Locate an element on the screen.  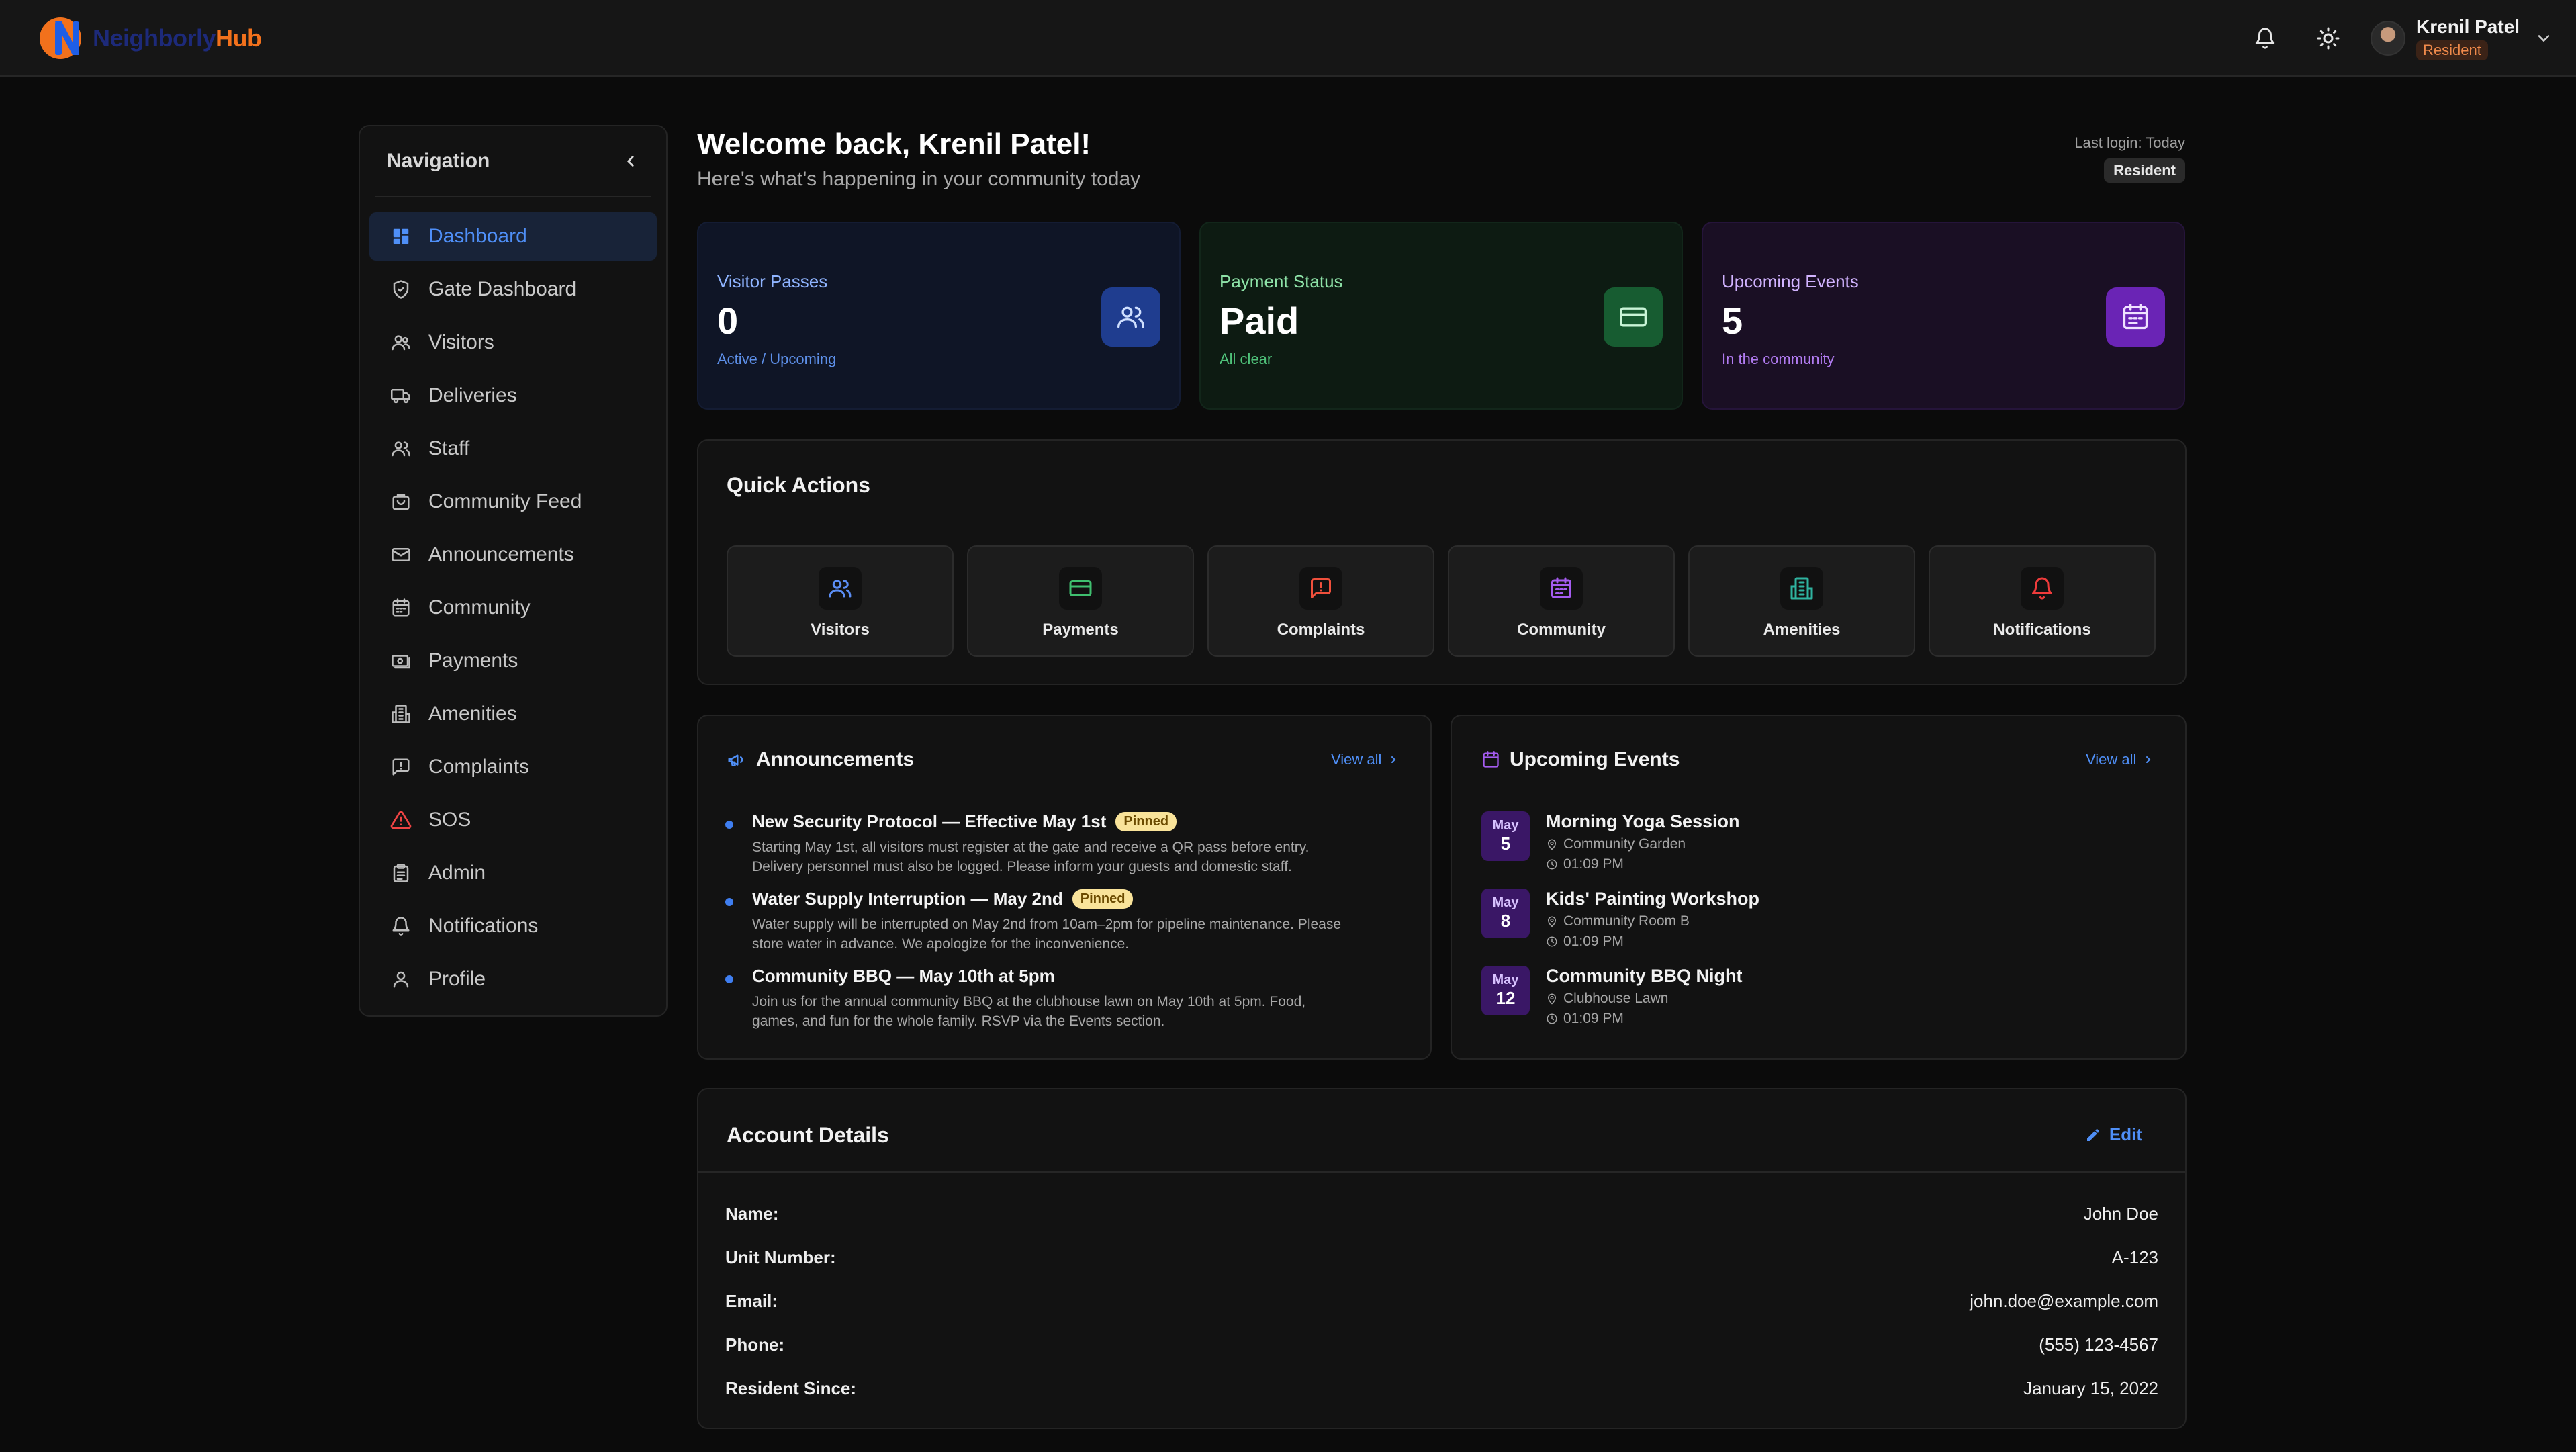
sidebar-item-label: Payments is located at coordinates (473, 660).